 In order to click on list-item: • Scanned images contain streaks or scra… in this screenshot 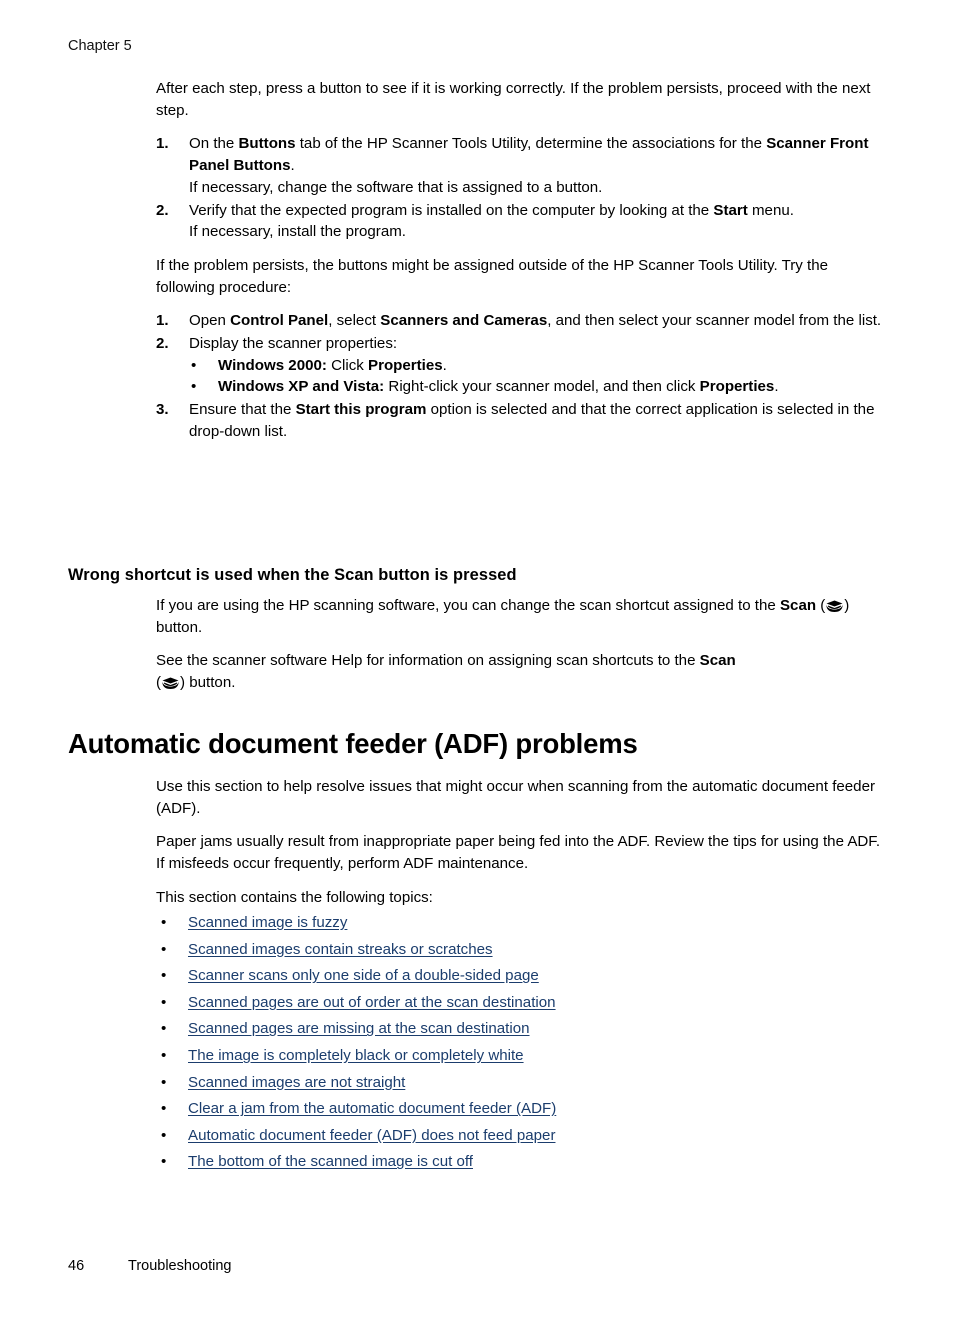, I will do `click(521, 950)`.